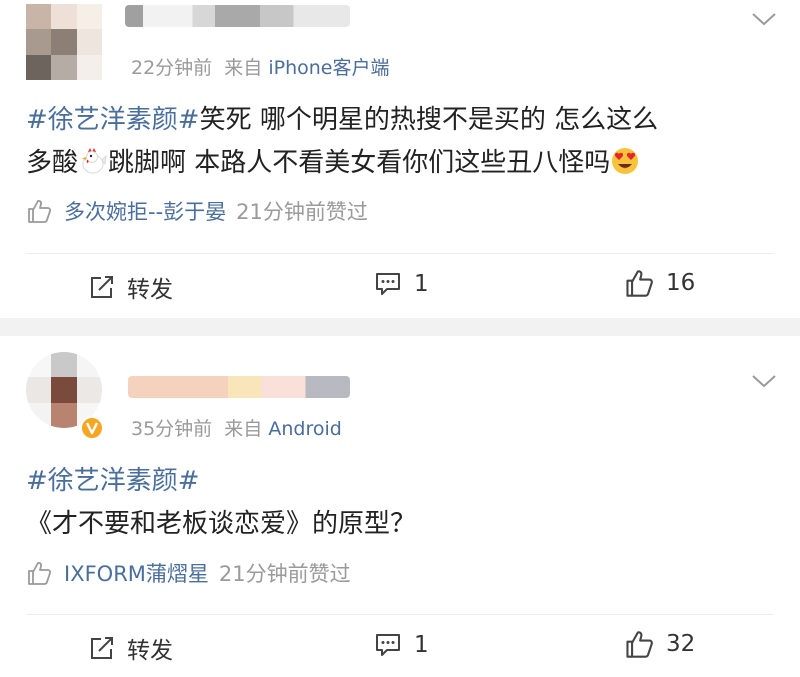  What do you see at coordinates (145, 211) in the screenshot?
I see `liked-by-user: 多次婉拒--彭于晏` at bounding box center [145, 211].